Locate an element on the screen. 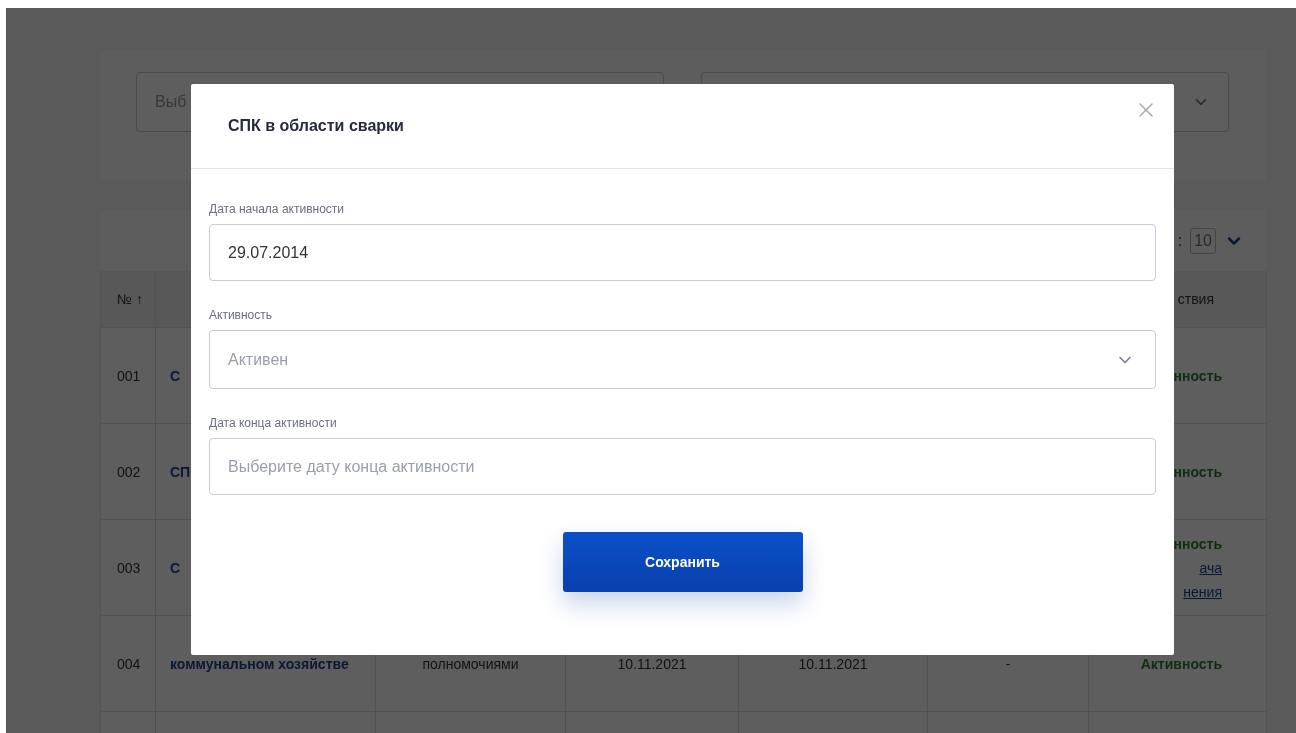 Image resolution: width=1296 pixels, height=733 pixels. column-header: ствия is located at coordinates (1195, 299).